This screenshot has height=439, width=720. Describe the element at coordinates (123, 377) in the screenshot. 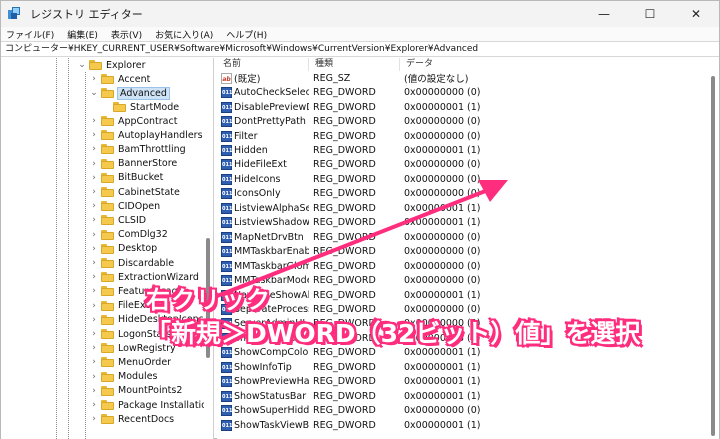

I see `tree-item: › Modules` at that location.